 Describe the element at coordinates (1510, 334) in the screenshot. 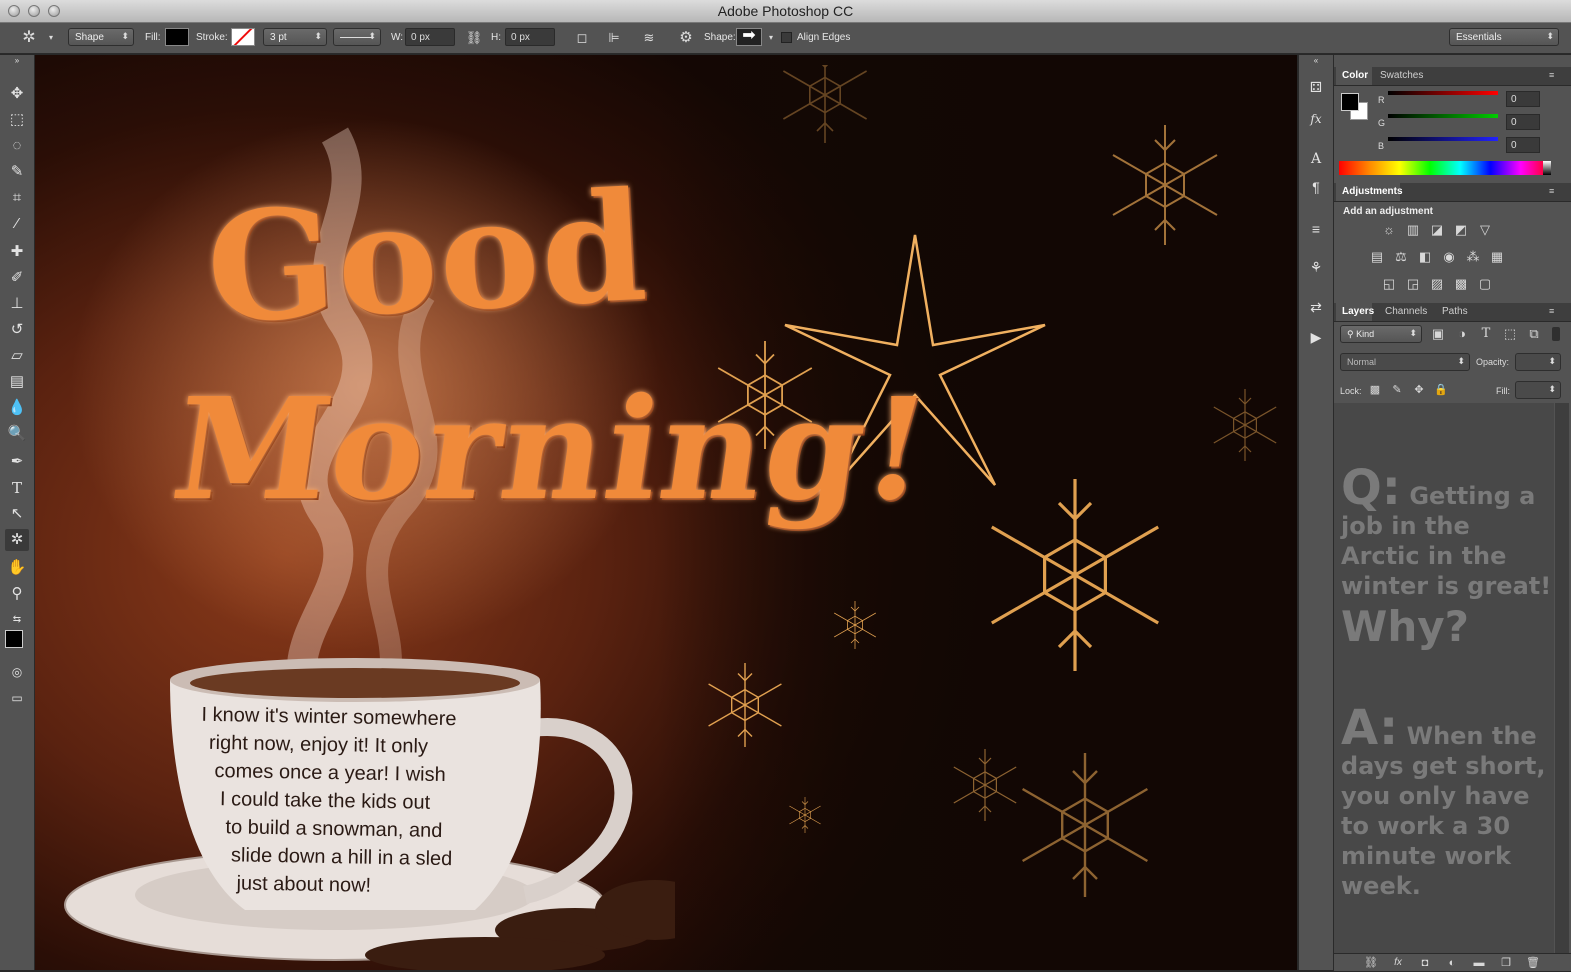

I see `filter-shape-icon: ⬚` at that location.